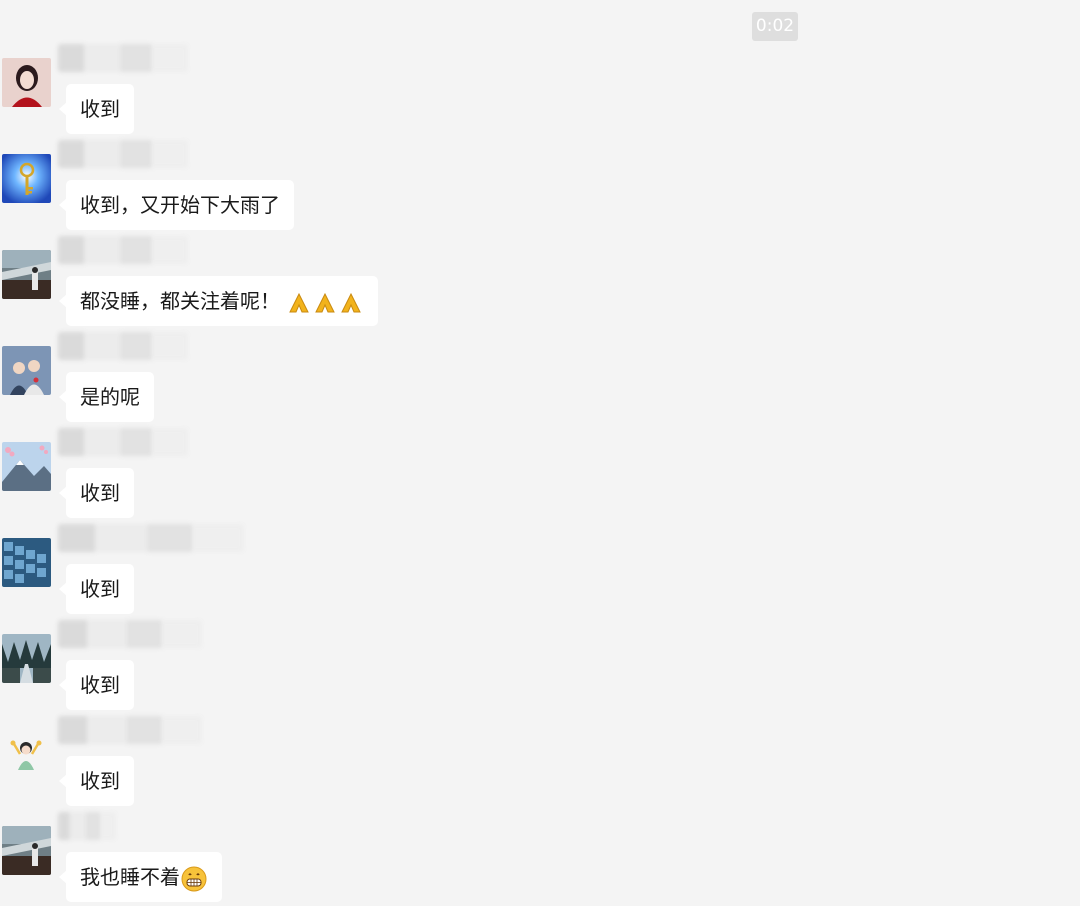  What do you see at coordinates (180, 301) in the screenshot?
I see `message-text: 都没睡，都关注着呢！` at bounding box center [180, 301].